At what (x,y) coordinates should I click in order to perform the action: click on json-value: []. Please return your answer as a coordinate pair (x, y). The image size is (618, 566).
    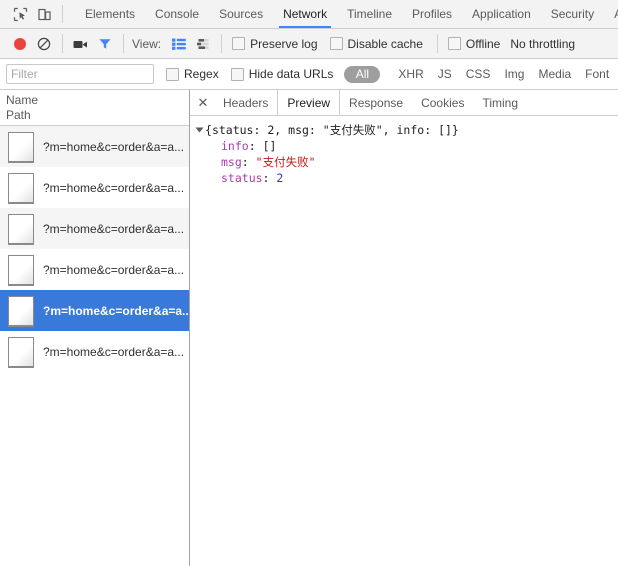
    Looking at the image, I should click on (269, 146).